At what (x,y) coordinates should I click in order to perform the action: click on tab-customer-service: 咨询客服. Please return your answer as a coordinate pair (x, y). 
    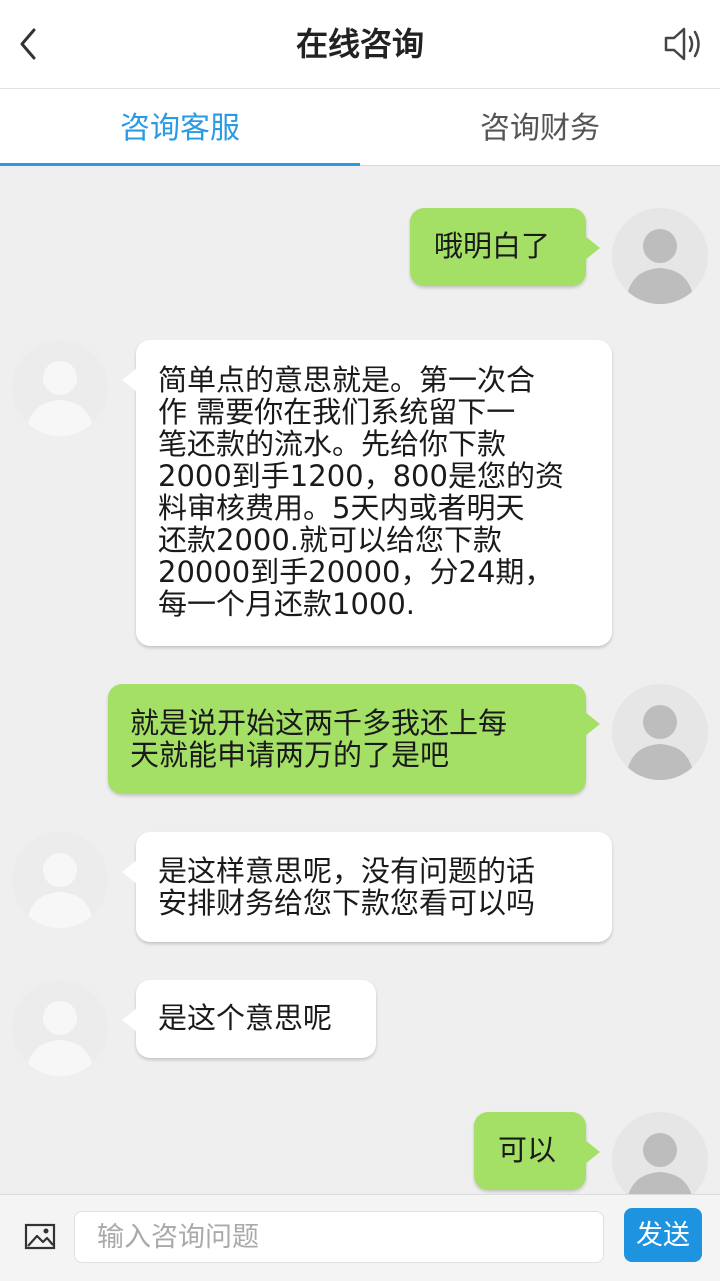
    Looking at the image, I should click on (180, 127).